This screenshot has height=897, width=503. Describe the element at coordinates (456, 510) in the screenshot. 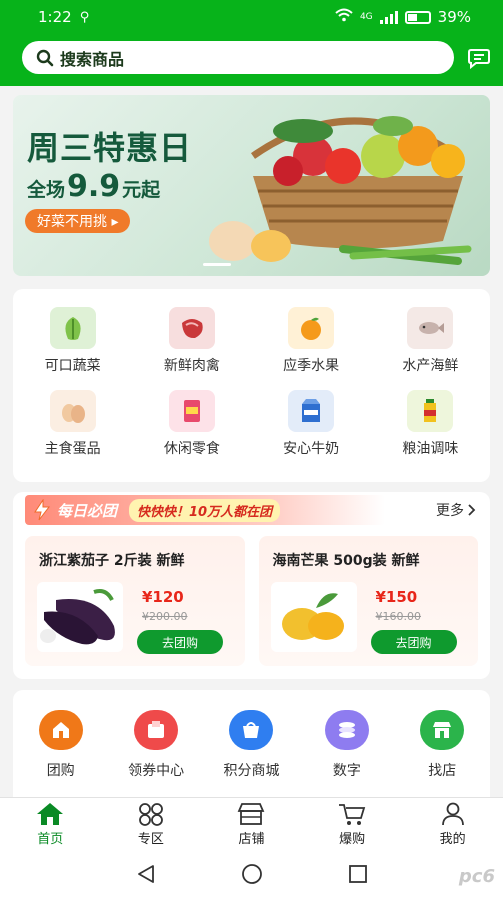

I see `group-buy-more-link: 更多` at that location.